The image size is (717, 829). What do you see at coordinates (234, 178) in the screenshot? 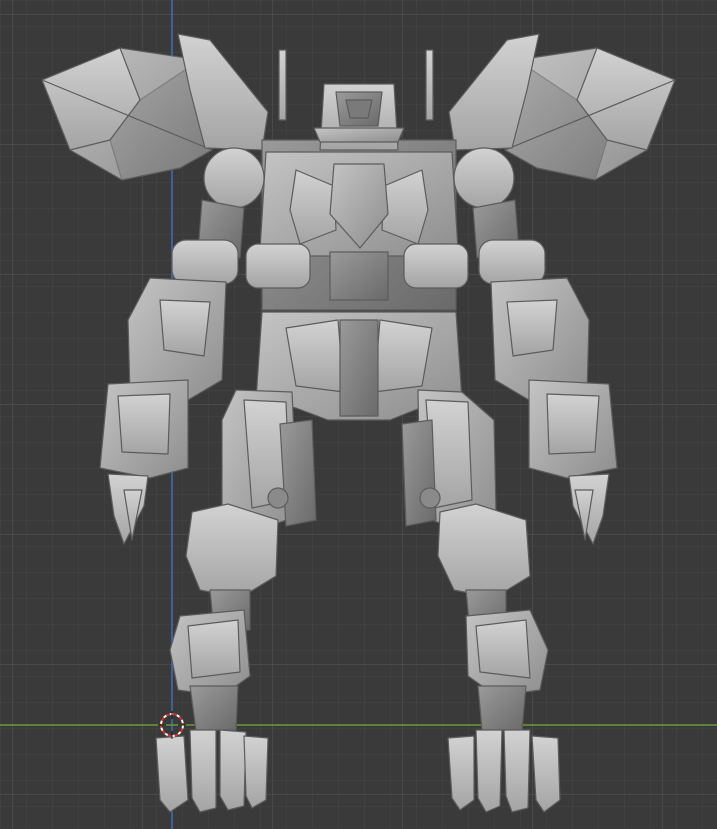
I see `left-shoulder-joint` at bounding box center [234, 178].